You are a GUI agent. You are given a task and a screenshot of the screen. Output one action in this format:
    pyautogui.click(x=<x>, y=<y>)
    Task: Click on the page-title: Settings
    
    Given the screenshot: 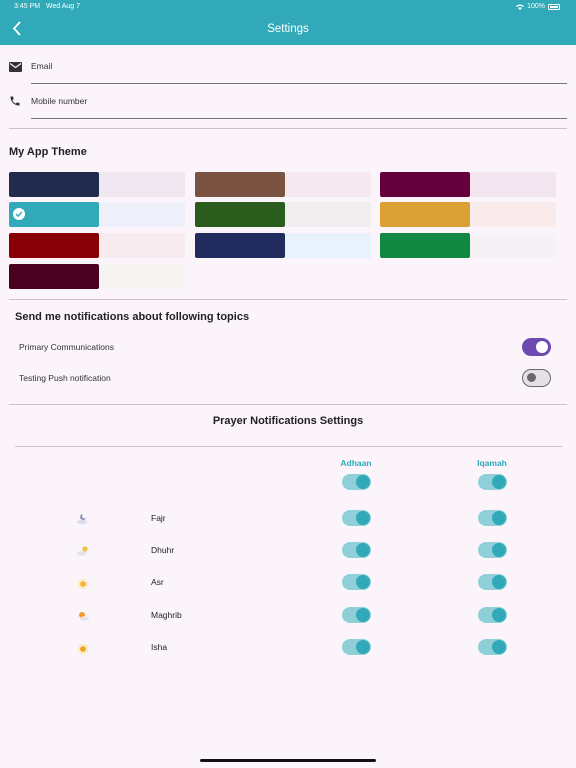 What is the action you would take?
    pyautogui.click(x=288, y=29)
    